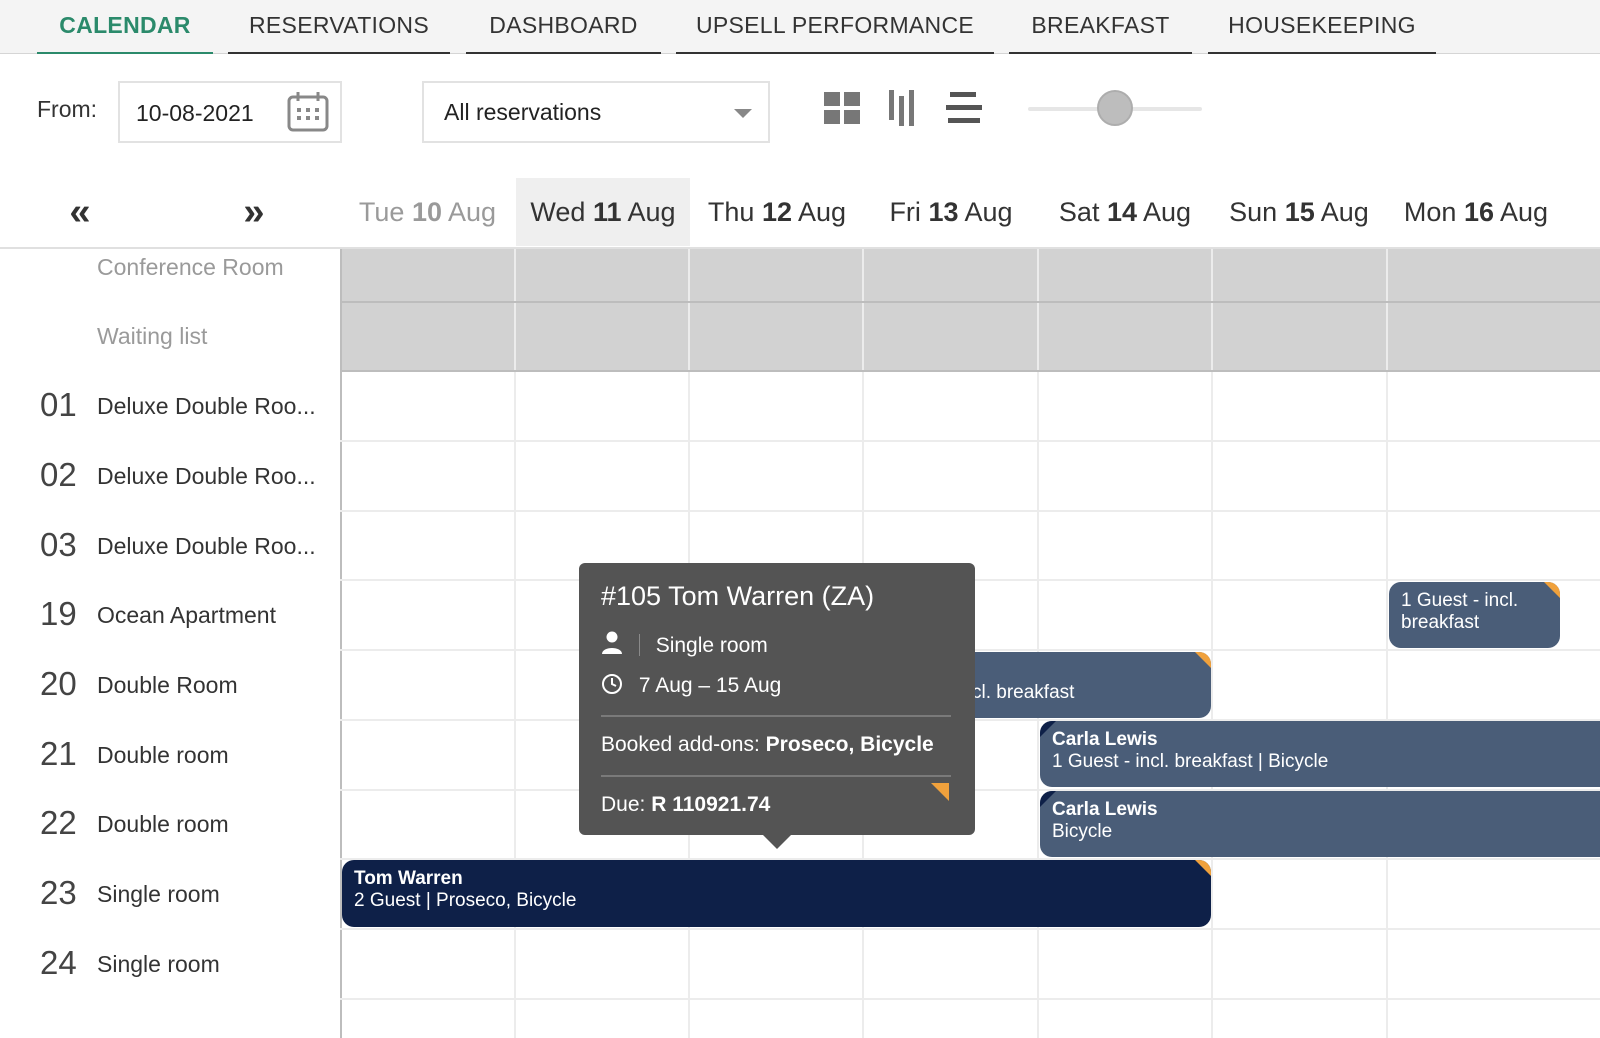 The height and width of the screenshot is (1038, 1600). What do you see at coordinates (195, 113) in the screenshot?
I see `from-date-value: 10-08-2021` at bounding box center [195, 113].